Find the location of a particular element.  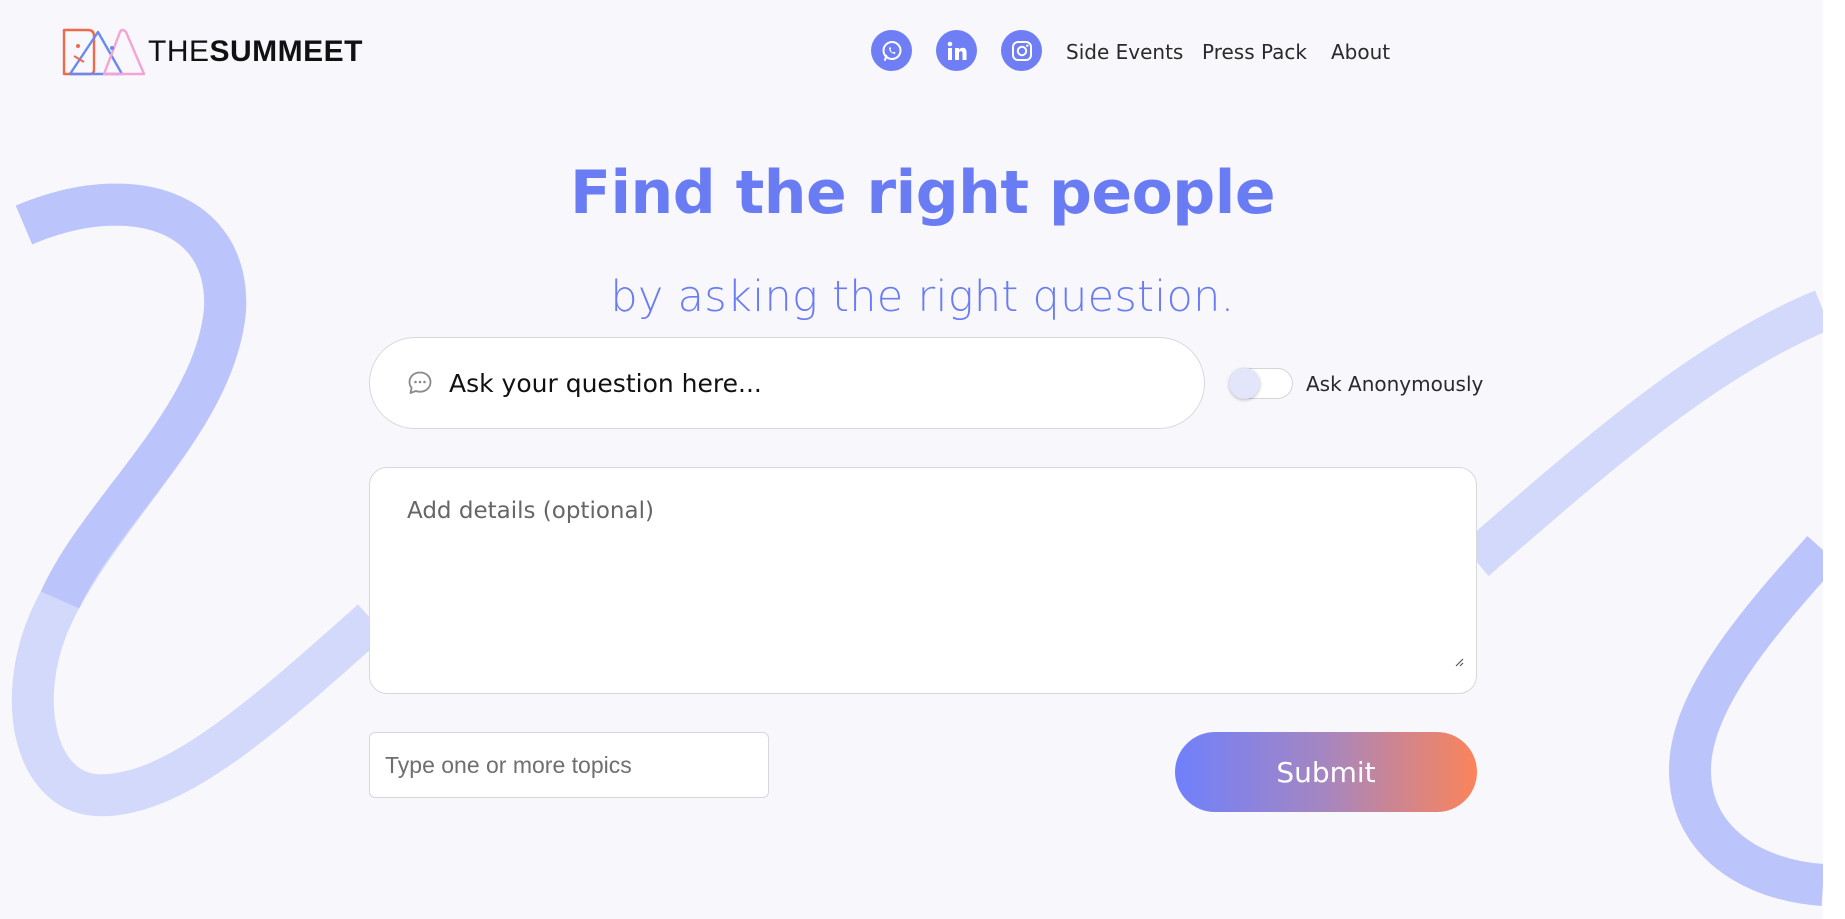

toggle-knob is located at coordinates (1244, 383).